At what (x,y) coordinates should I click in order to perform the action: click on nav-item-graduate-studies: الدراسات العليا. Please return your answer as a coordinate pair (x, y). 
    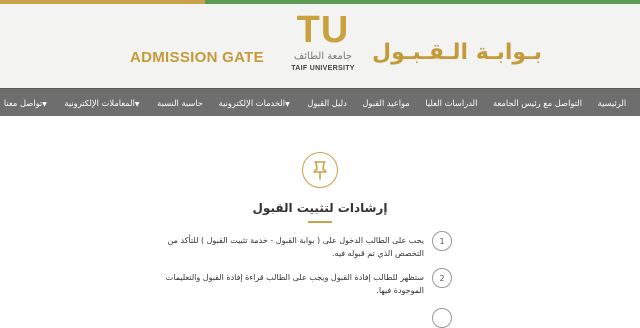
    Looking at the image, I should click on (452, 103).